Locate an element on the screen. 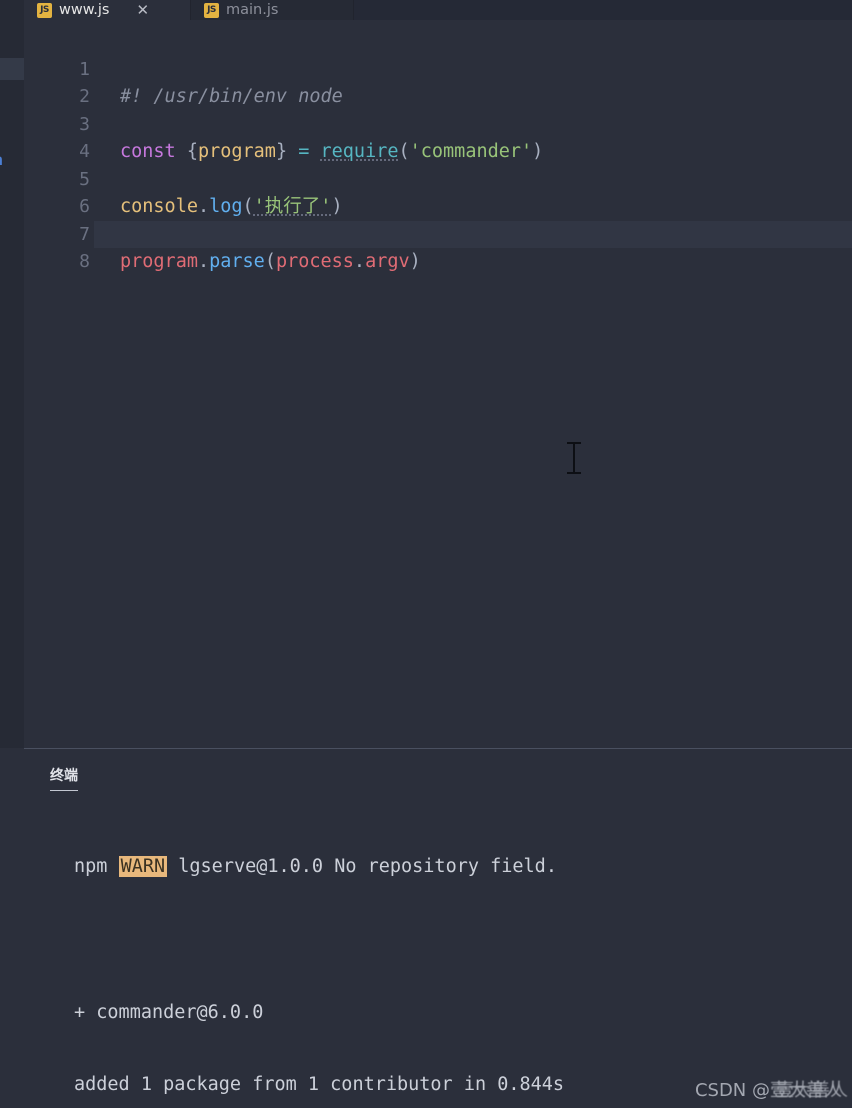  code-line: 4 is located at coordinates (438, 136).